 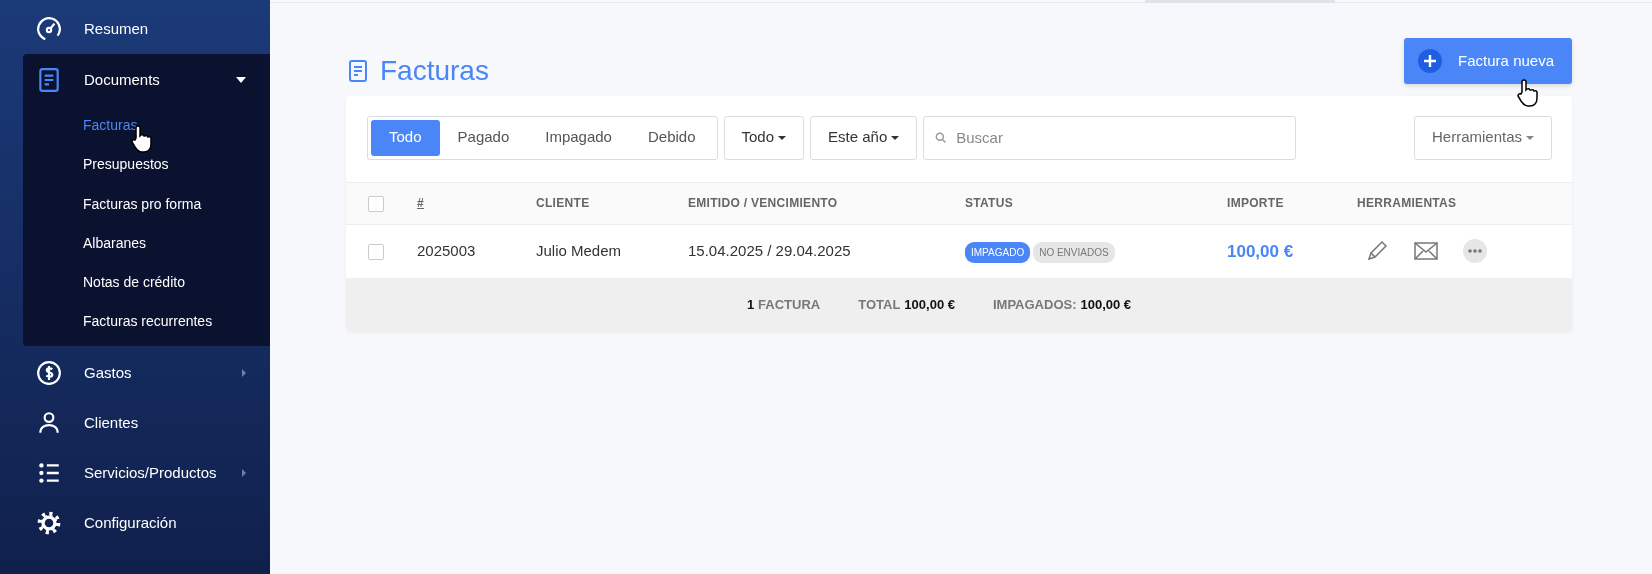 I want to click on column-header: STATUS, so click(x=989, y=203).